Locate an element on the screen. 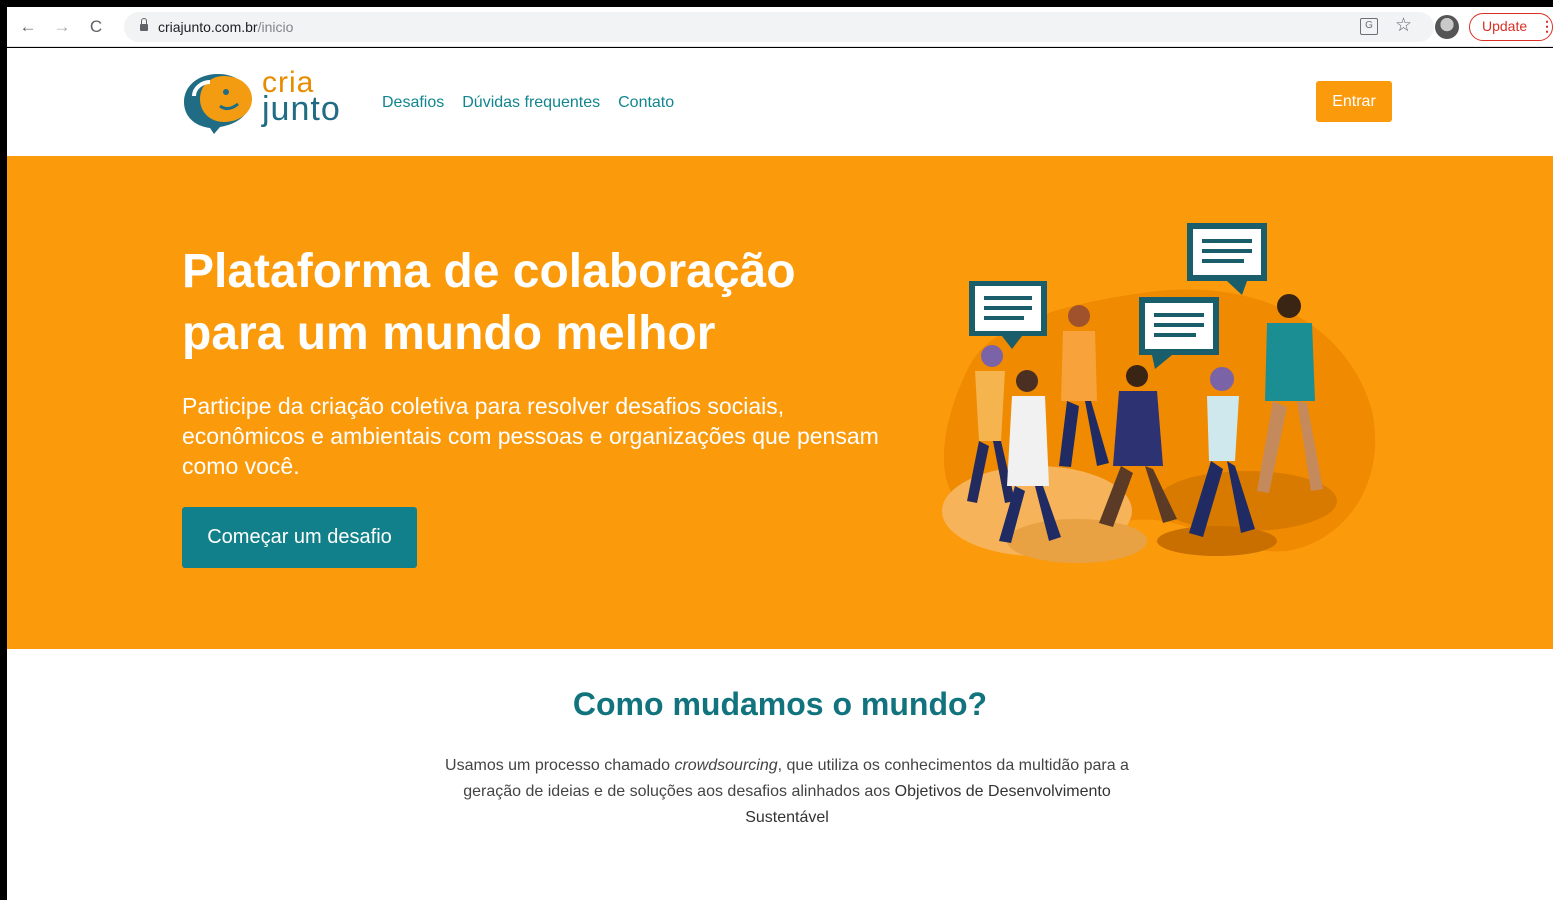 Image resolution: width=1553 pixels, height=900 pixels. url-text: criajunto.com.br/inicio is located at coordinates (225, 27).